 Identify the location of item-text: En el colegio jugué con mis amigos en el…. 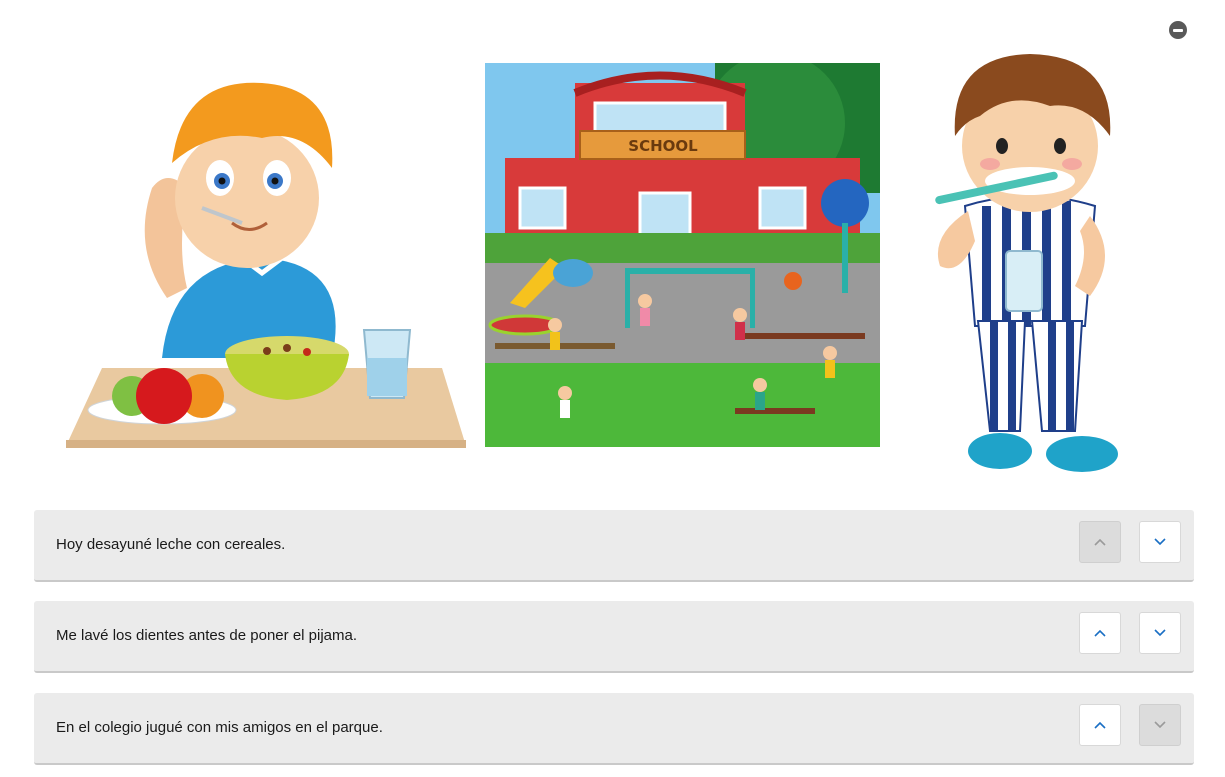
(219, 727).